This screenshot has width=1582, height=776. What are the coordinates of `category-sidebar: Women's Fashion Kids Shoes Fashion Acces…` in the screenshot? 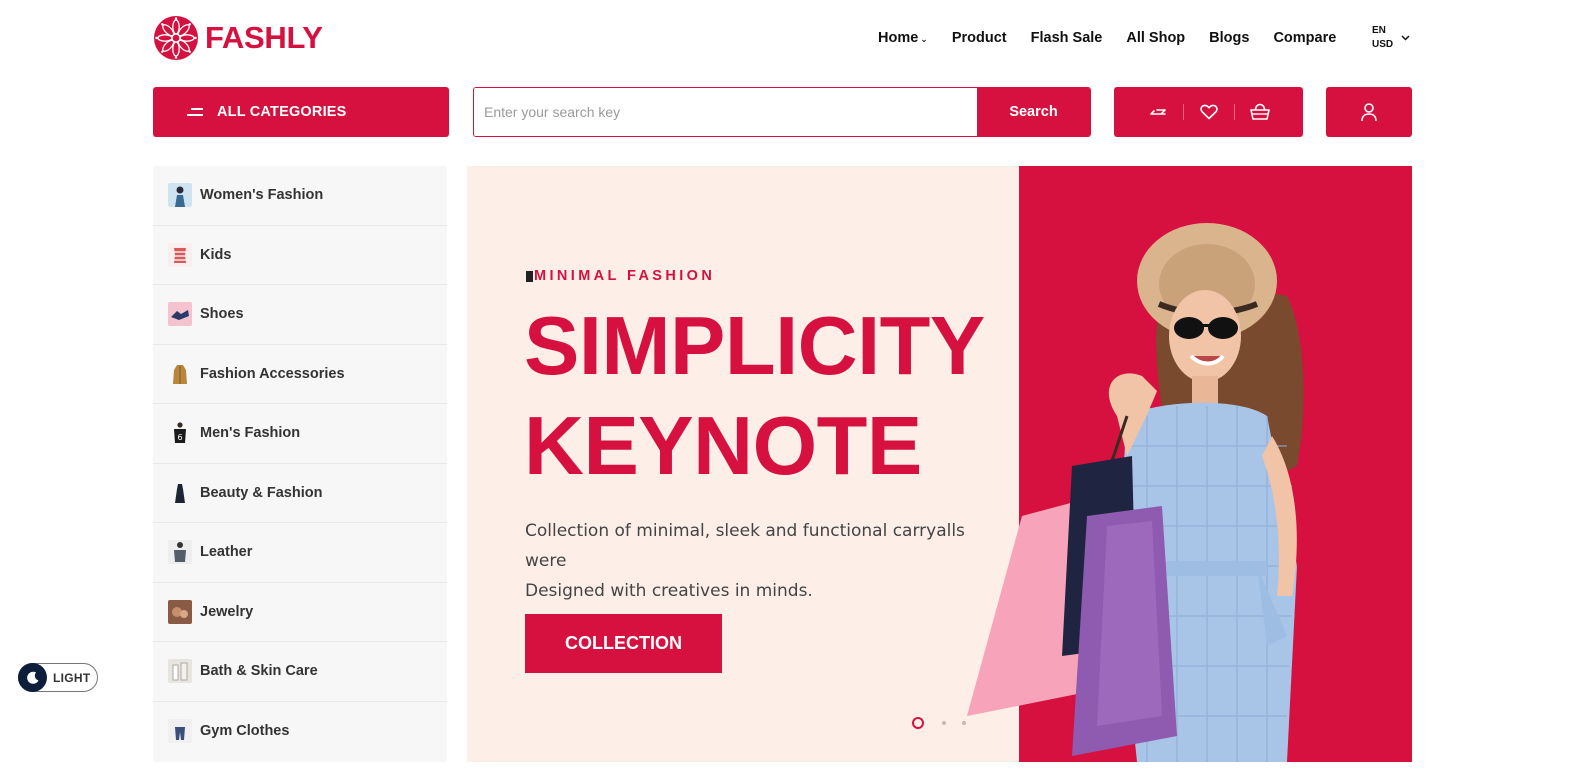 It's located at (300, 464).